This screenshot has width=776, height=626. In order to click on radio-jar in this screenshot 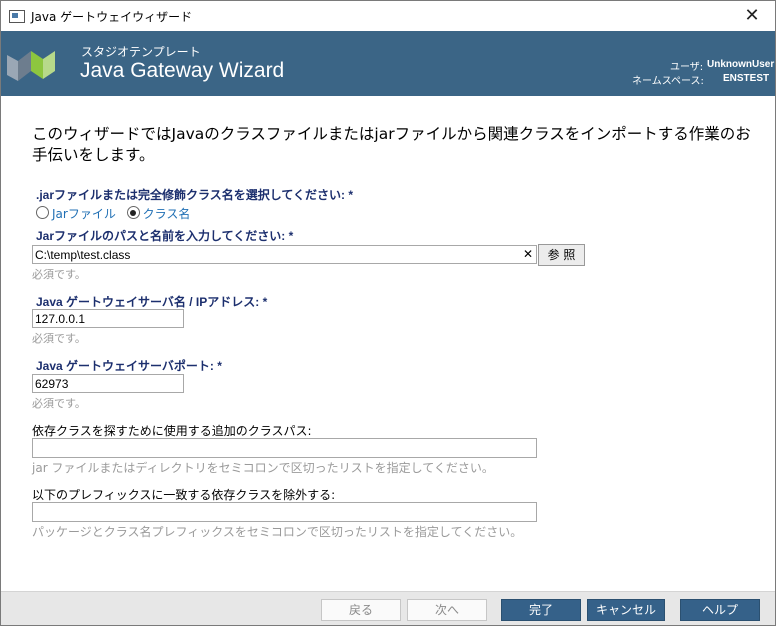, I will do `click(42, 212)`.